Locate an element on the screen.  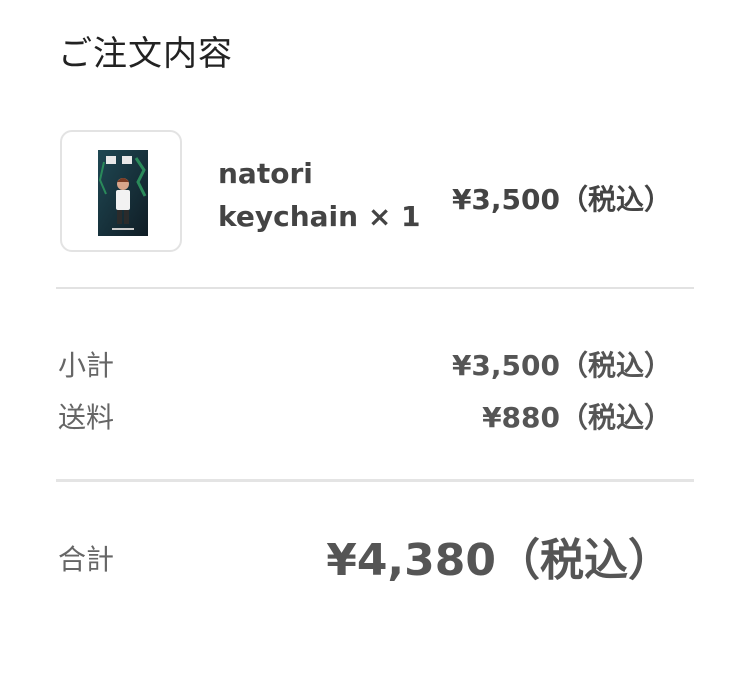
total-label: 合計 is located at coordinates (86, 559).